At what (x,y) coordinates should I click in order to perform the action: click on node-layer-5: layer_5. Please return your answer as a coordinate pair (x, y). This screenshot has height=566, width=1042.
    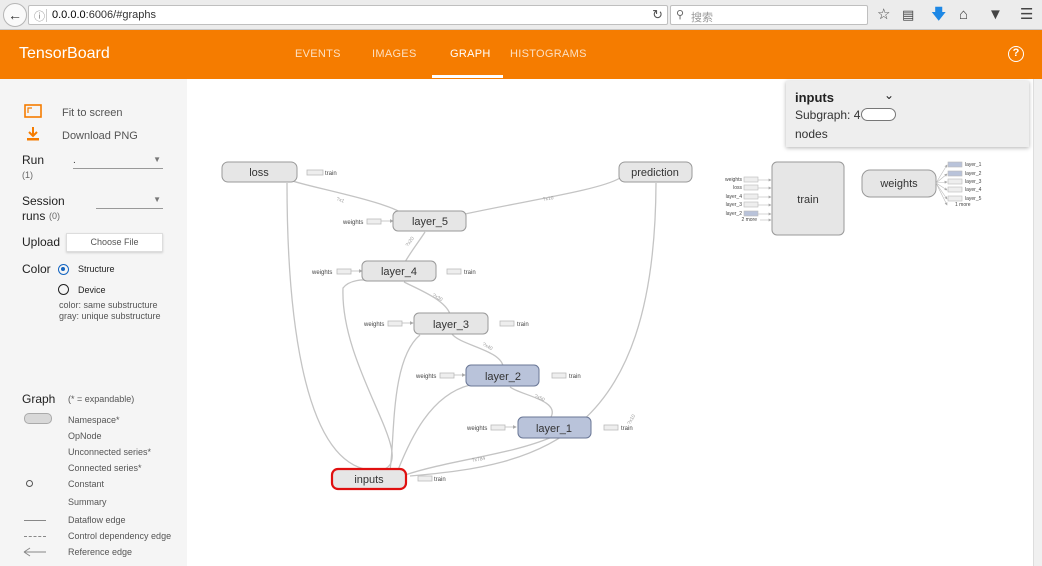
    Looking at the image, I should click on (429, 221).